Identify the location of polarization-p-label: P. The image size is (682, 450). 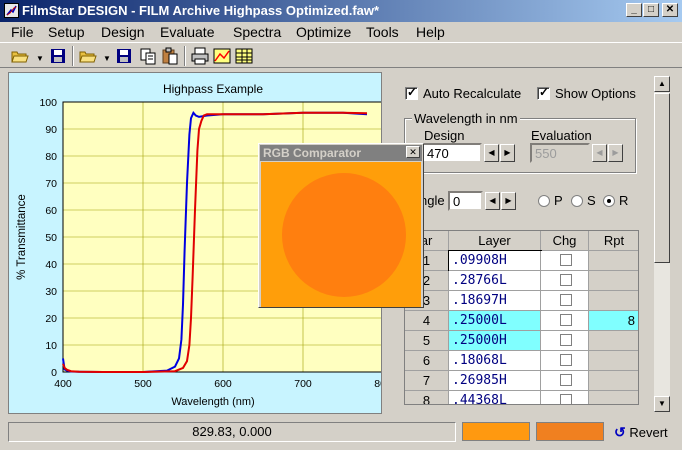
(558, 200).